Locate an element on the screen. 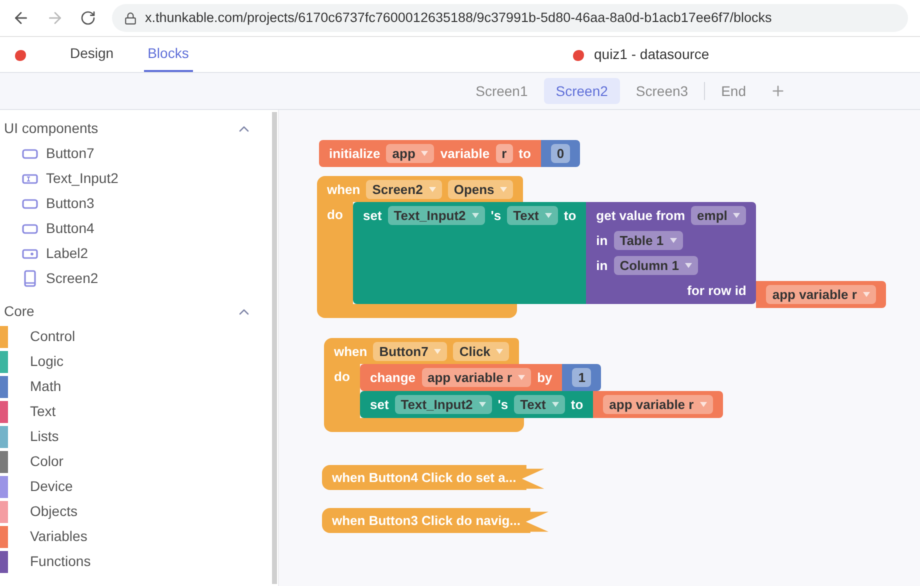 This screenshot has width=920, height=586. screen-tab: End is located at coordinates (733, 91).